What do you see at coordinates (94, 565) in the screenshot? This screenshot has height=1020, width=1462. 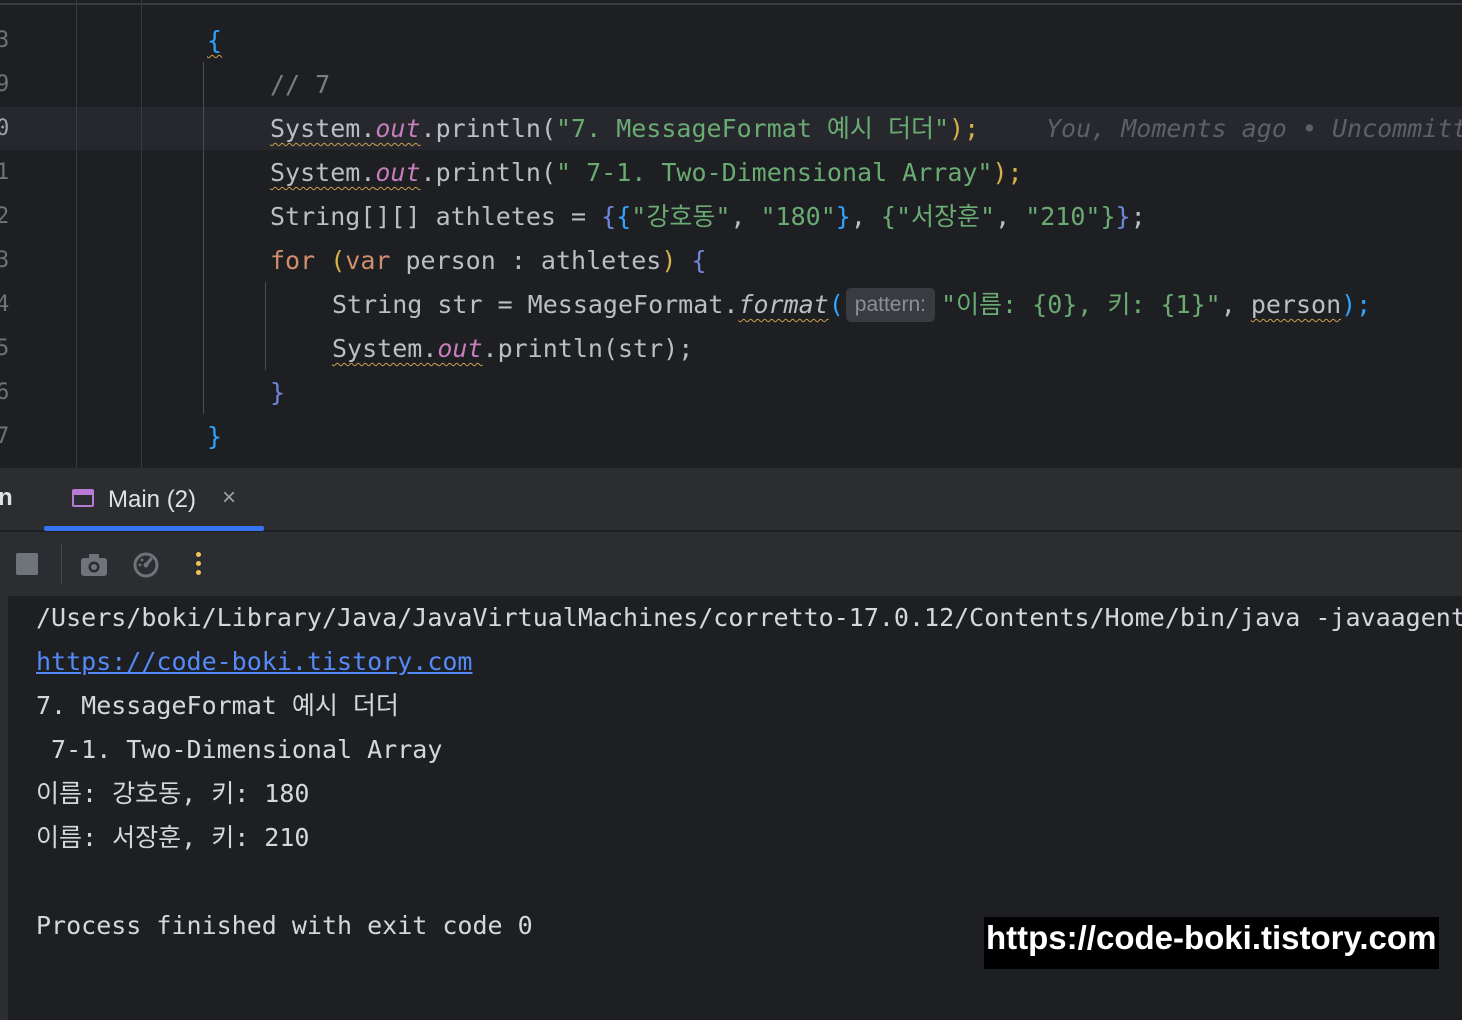 I see `camera-icon` at bounding box center [94, 565].